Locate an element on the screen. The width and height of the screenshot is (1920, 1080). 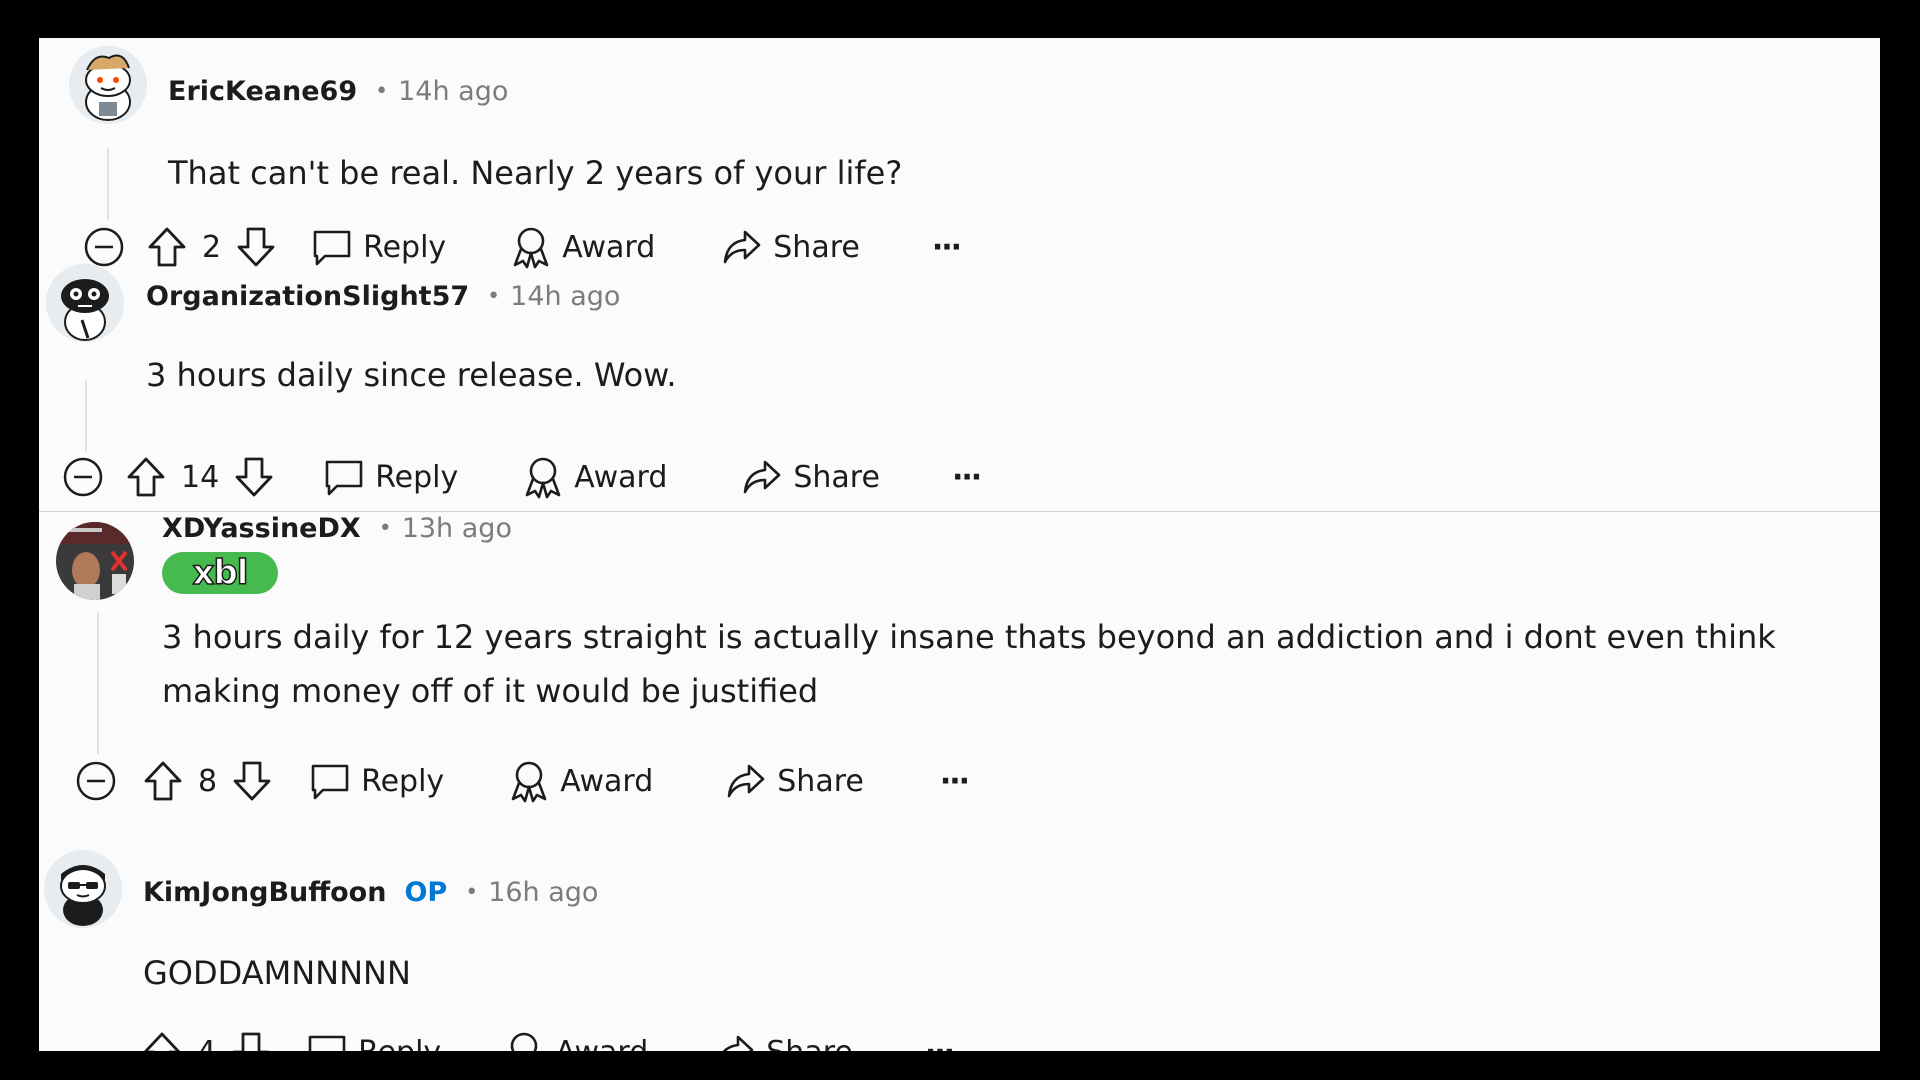
comment-body: GODDAMNNNNN is located at coordinates (277, 973).